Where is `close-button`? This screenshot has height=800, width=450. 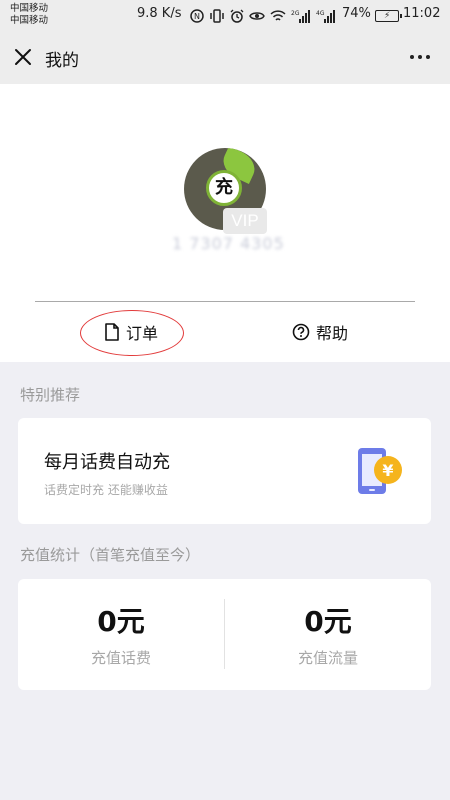
close-button is located at coordinates (23, 57).